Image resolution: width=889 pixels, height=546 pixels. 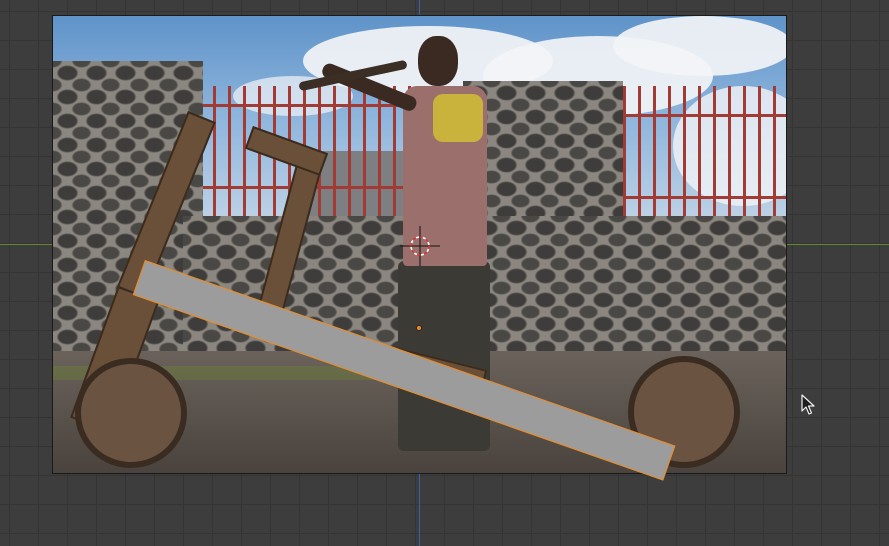 What do you see at coordinates (131, 413) in the screenshot?
I see `photo-wheel-front` at bounding box center [131, 413].